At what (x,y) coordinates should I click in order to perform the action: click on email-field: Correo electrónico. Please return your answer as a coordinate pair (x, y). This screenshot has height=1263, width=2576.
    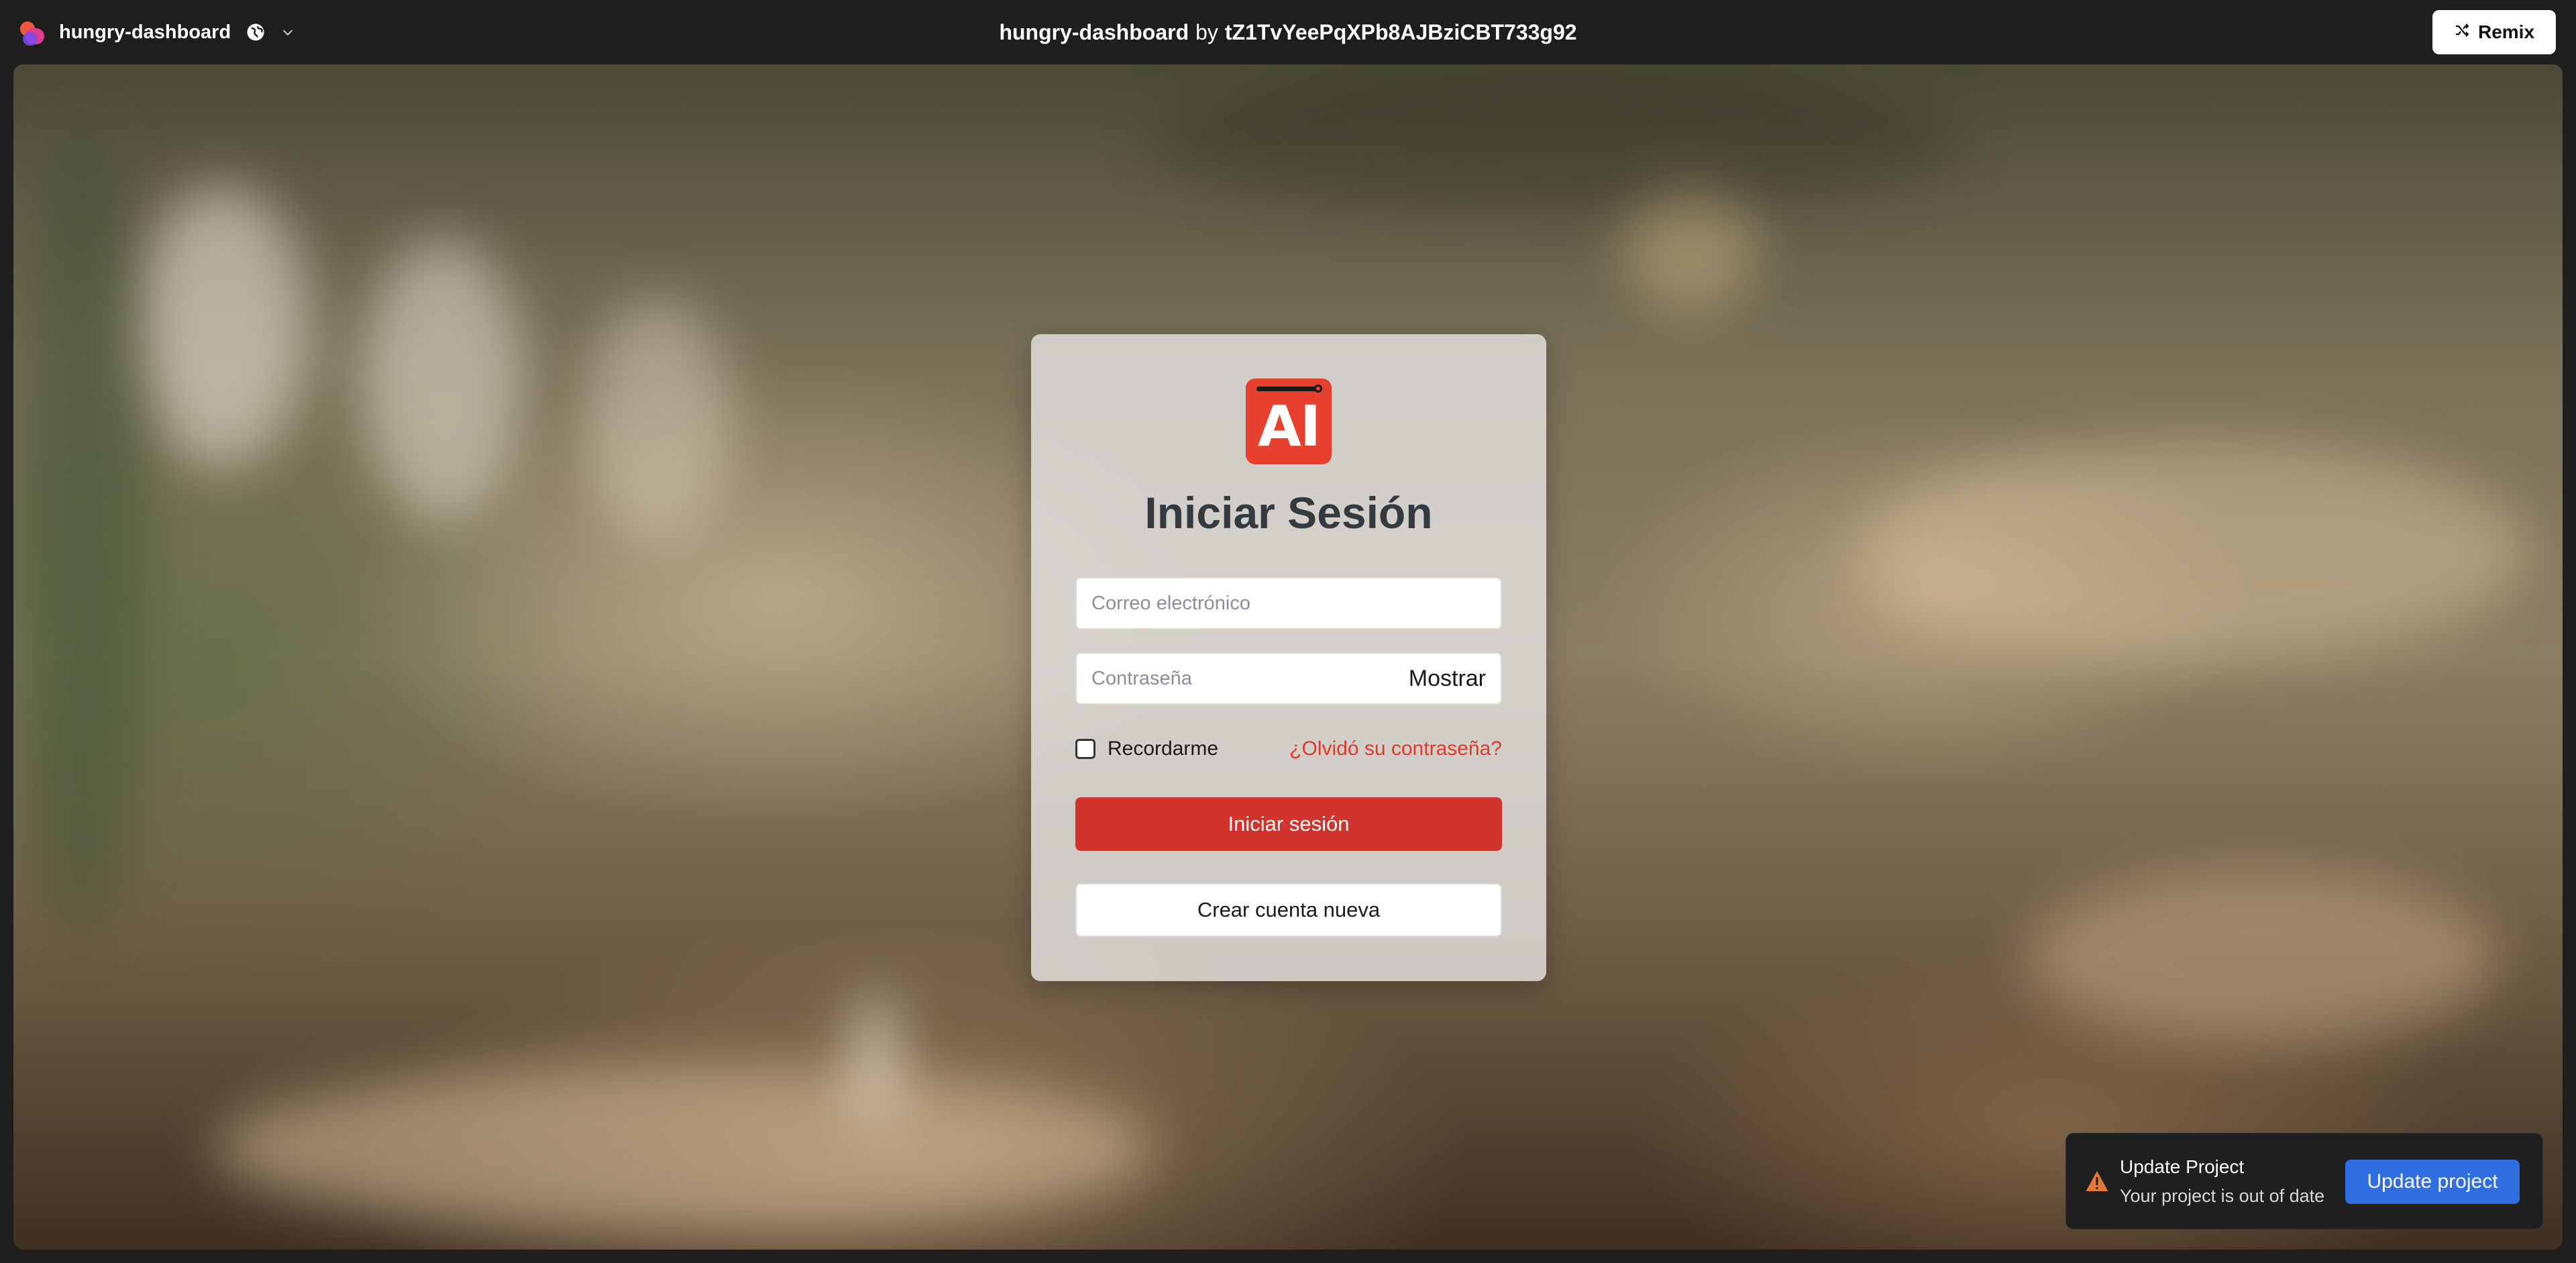
    Looking at the image, I should click on (1288, 603).